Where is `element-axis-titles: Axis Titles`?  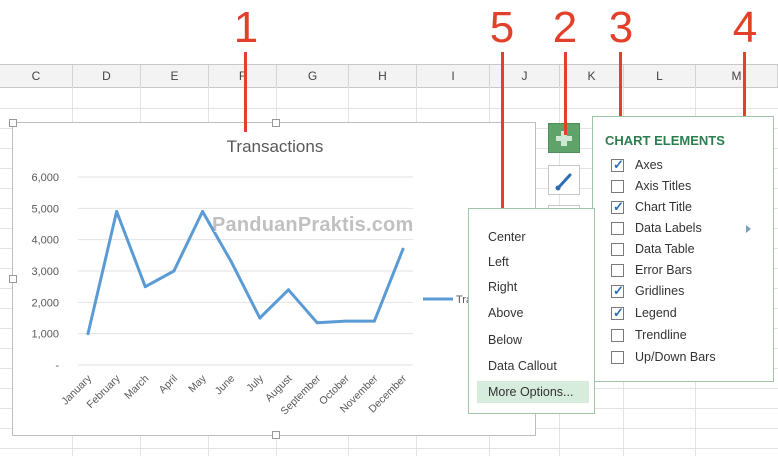
element-axis-titles: Axis Titles is located at coordinates (686, 188).